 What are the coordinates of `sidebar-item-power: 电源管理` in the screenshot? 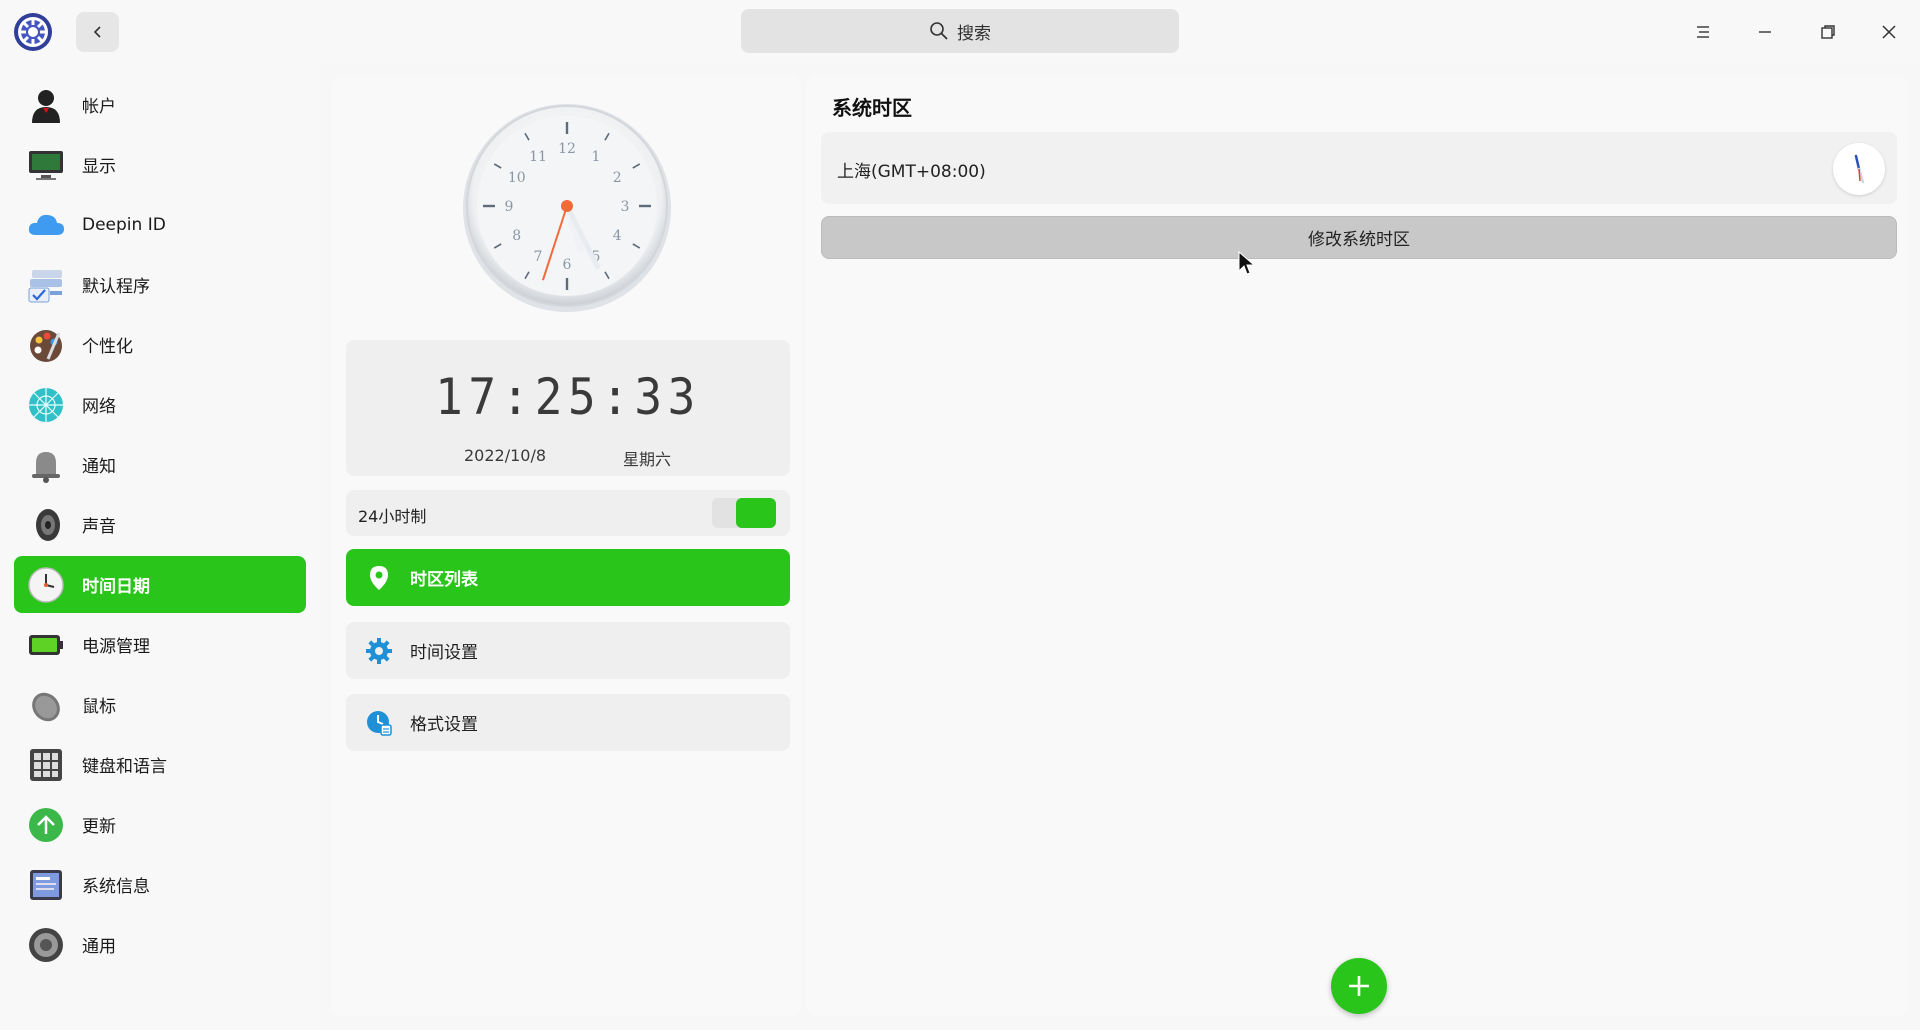 It's located at (160, 644).